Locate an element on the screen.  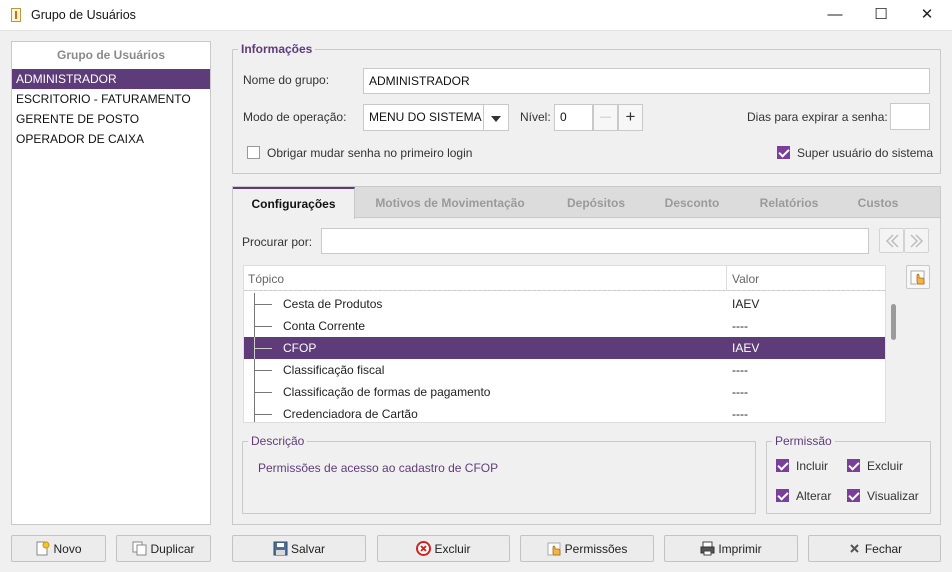
tab-custos: Custos is located at coordinates (878, 202).